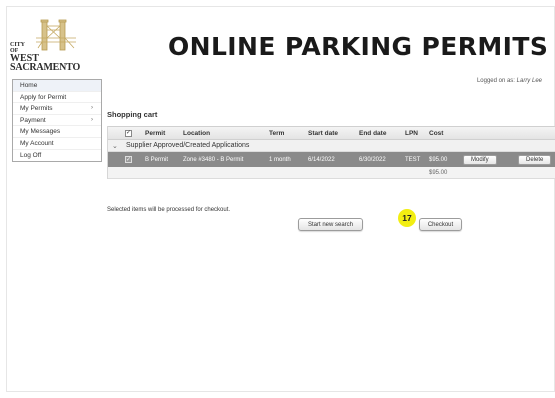  I want to click on checkout-button: Checkout, so click(440, 224).